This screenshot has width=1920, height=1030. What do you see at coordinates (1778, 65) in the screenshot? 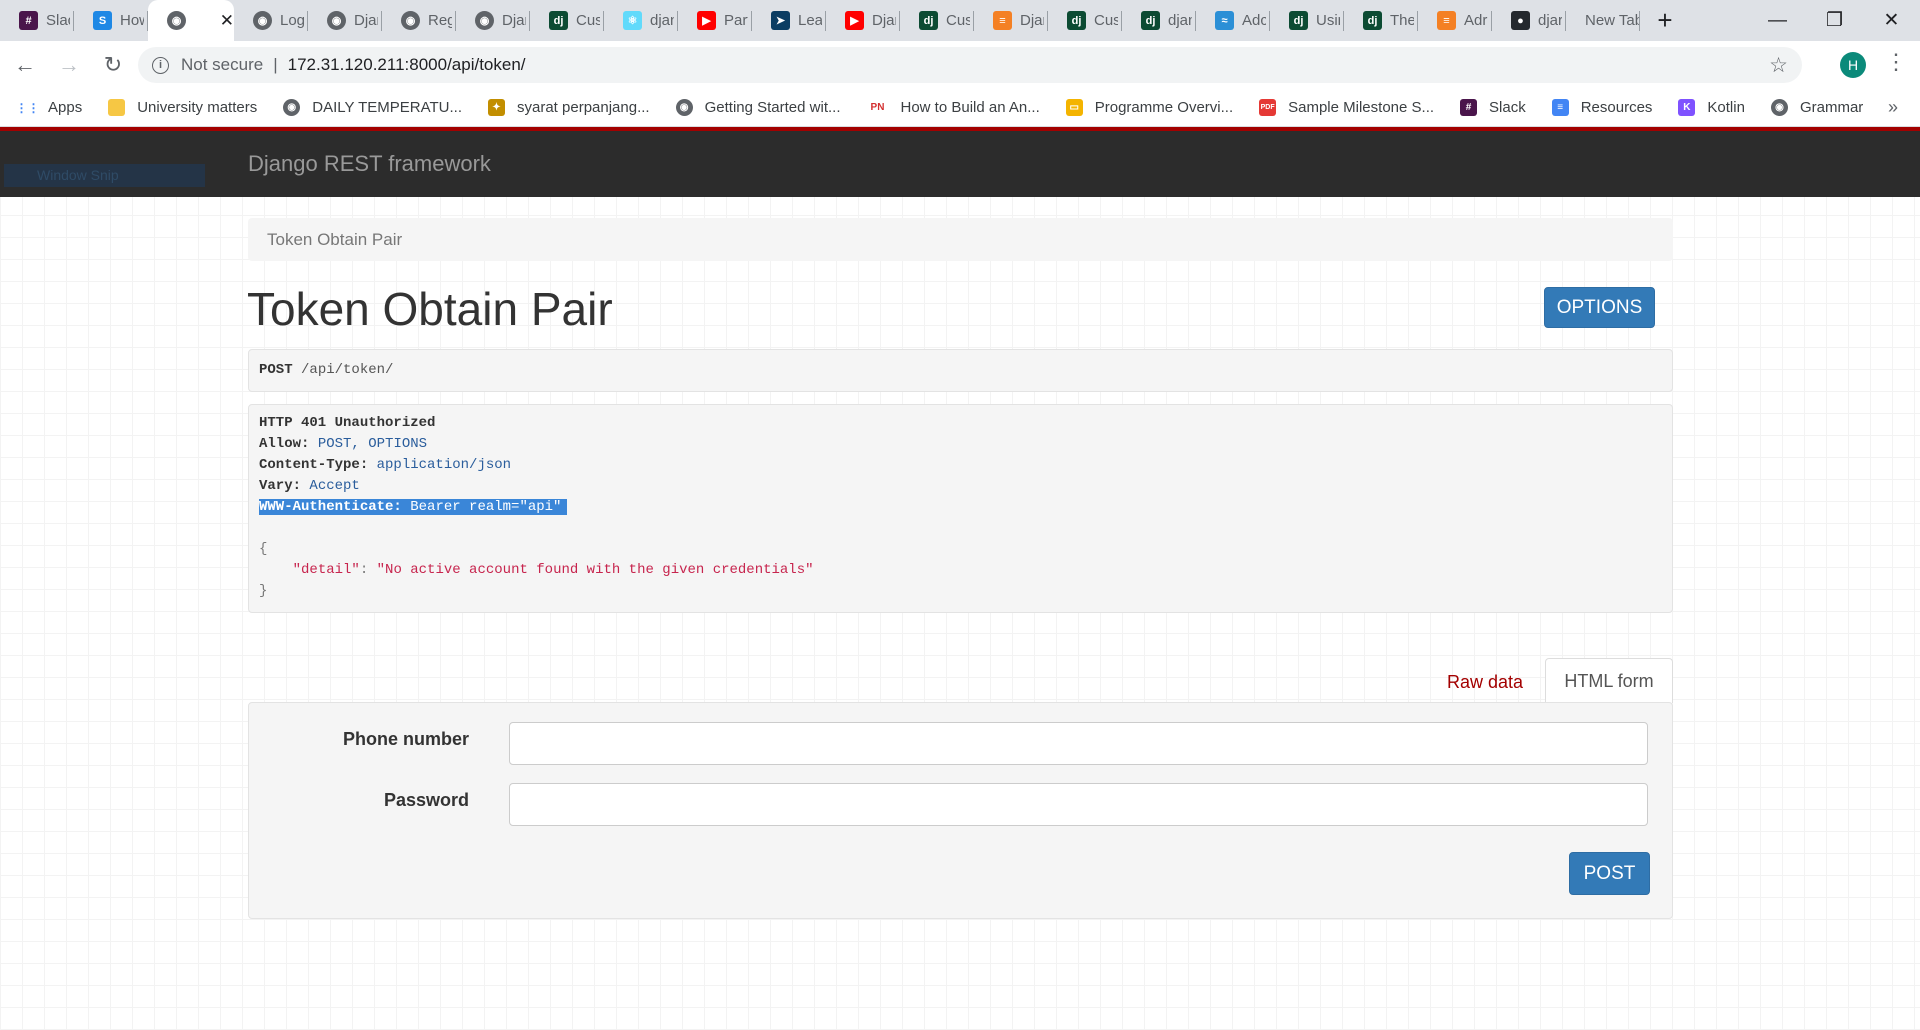
I see `bookmark-star-icon: ☆` at bounding box center [1778, 65].